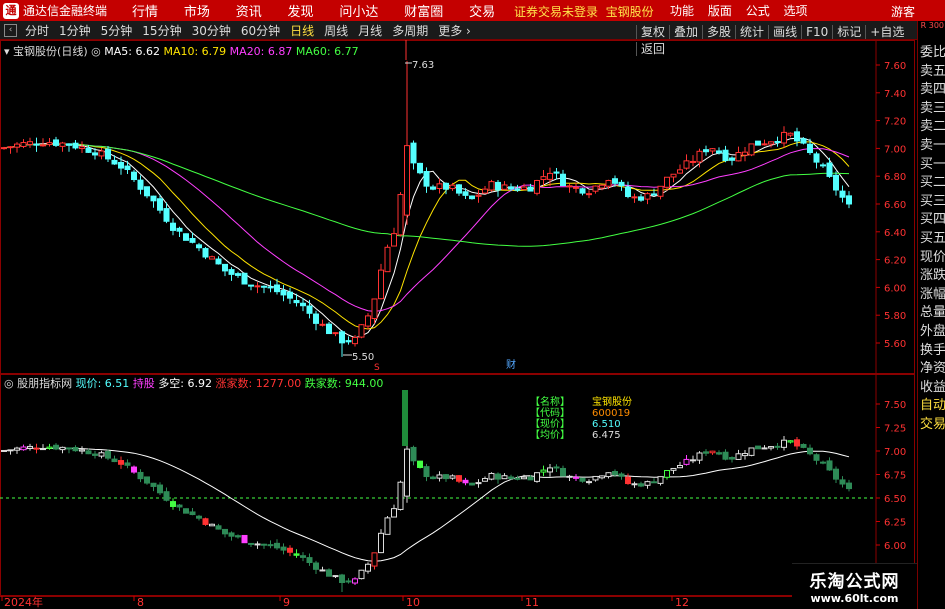  What do you see at coordinates (932, 182) in the screenshot?
I see `side-panel-item: 买二` at bounding box center [932, 182].